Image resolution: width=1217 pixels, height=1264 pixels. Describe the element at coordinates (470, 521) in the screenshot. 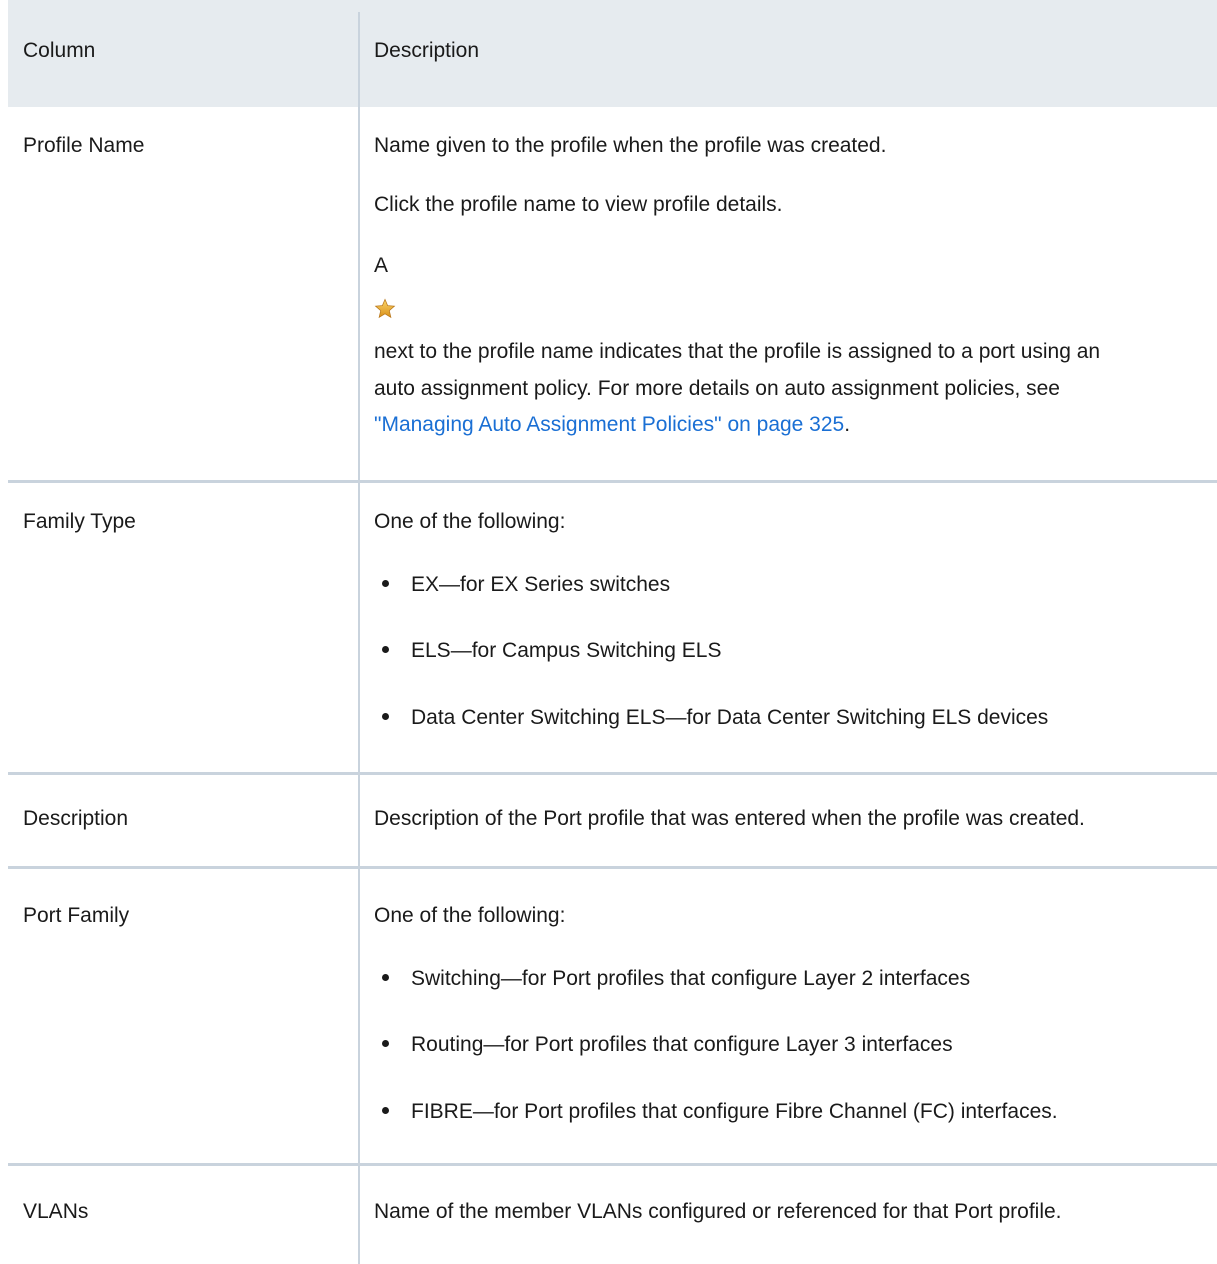

I see `row-family-type-intro: One of the following:` at that location.